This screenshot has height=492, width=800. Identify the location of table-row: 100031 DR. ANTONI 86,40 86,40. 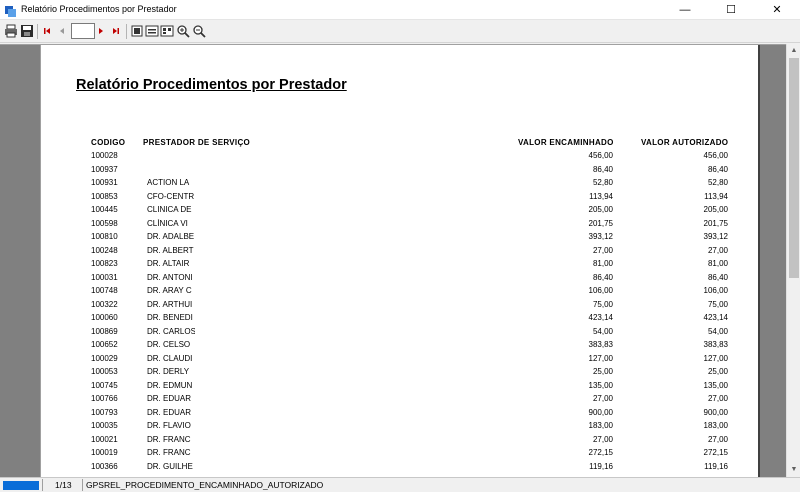
(401, 280).